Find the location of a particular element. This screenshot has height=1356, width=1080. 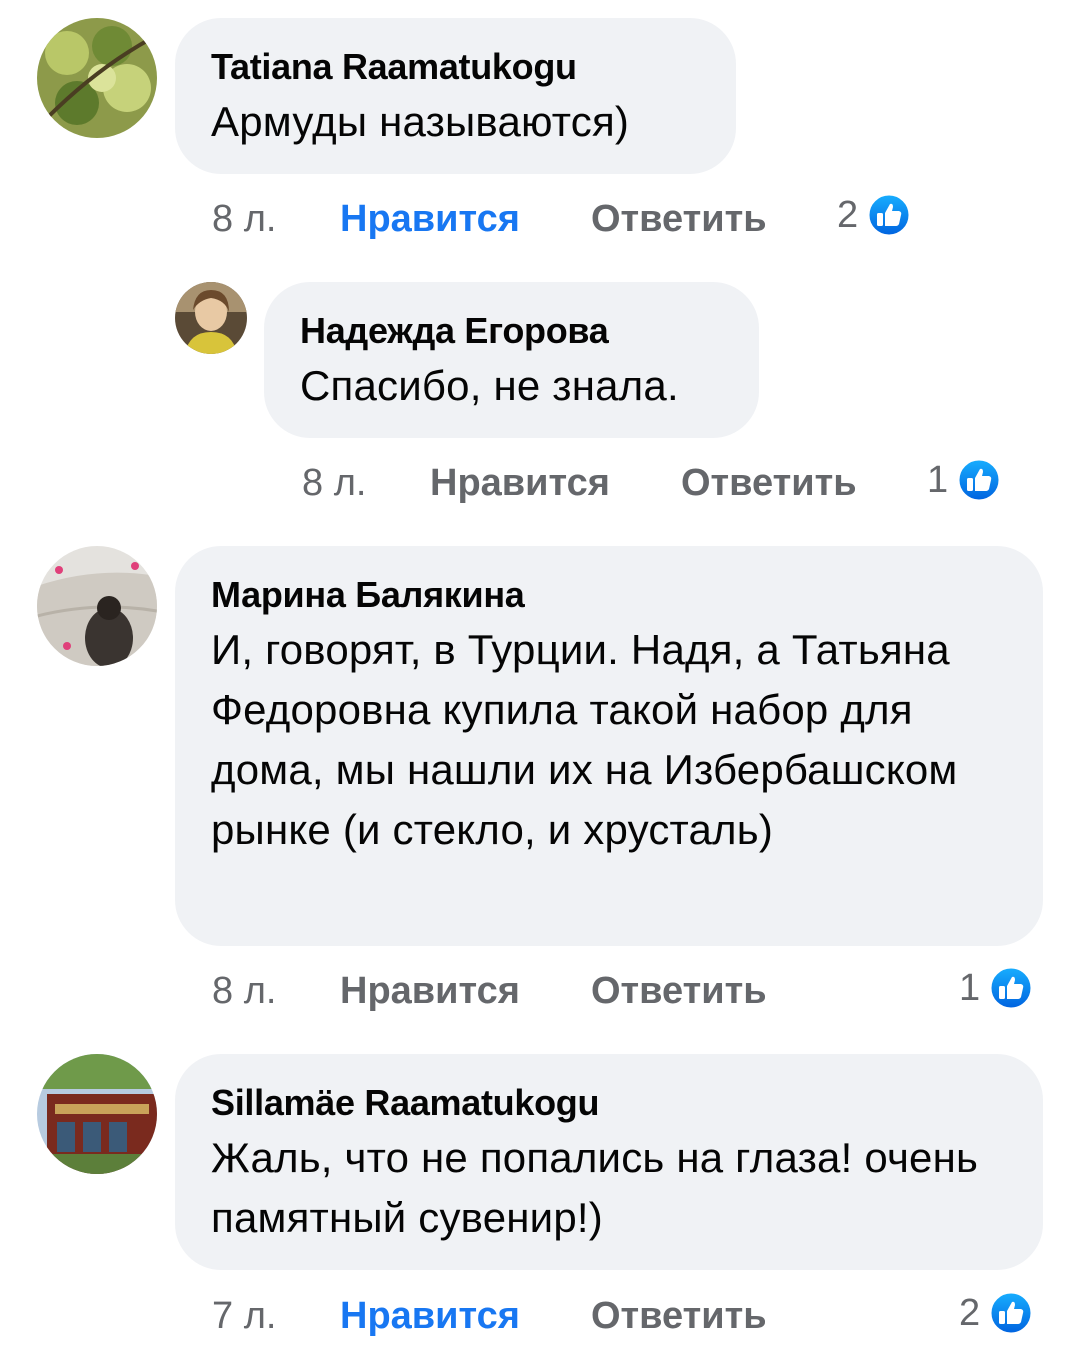

comment-bubble: Надежда Егорова Спасибо, не знала. is located at coordinates (511, 360).